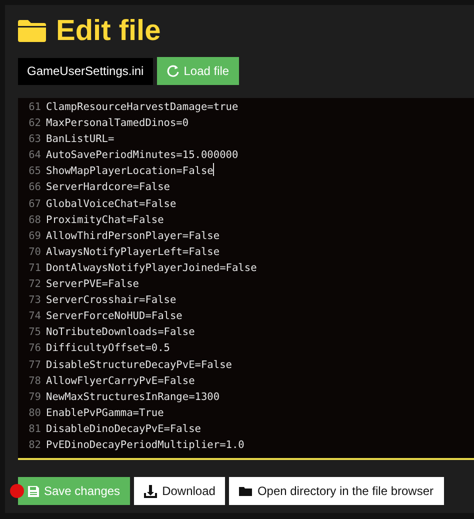  I want to click on page-title: Edit file, so click(108, 31).